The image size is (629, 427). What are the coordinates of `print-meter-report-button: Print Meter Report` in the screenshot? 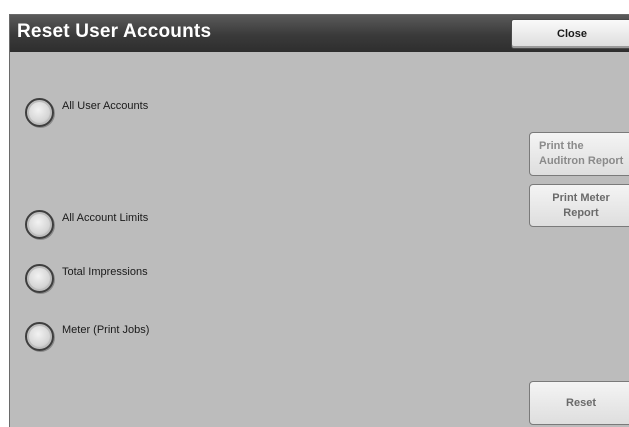 It's located at (579, 205).